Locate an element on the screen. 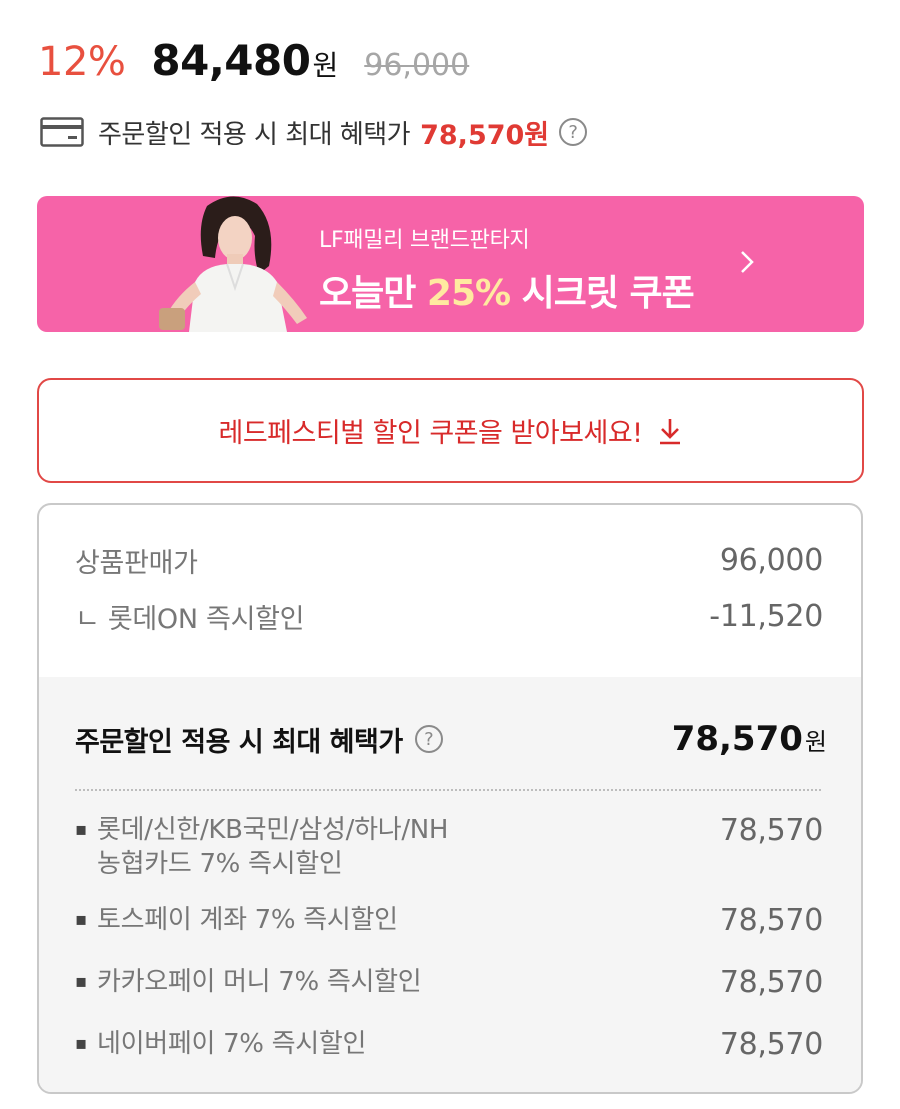 This screenshot has width=900, height=1109. banner-text: LF패밀리 브랜드판타지 오늘만 25% 시크릿 쿠폰 is located at coordinates (507, 269).